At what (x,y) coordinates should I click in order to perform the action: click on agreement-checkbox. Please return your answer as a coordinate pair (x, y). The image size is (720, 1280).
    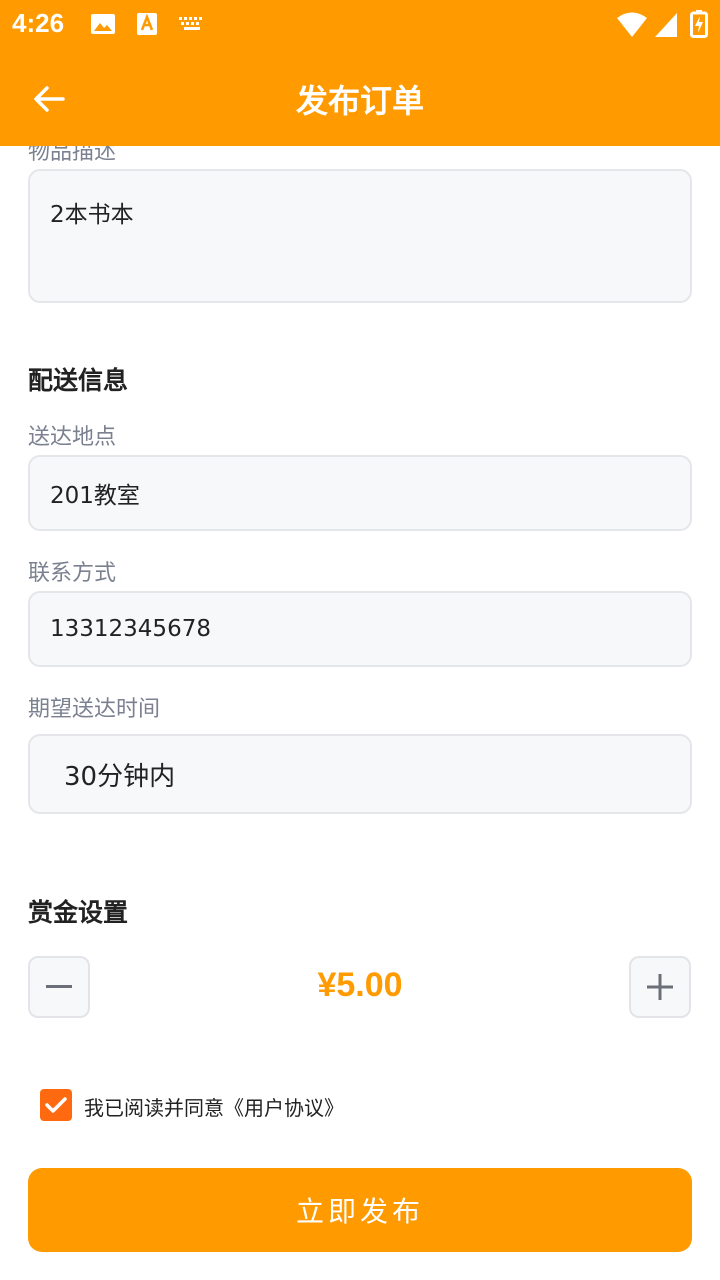
    Looking at the image, I should click on (56, 1105).